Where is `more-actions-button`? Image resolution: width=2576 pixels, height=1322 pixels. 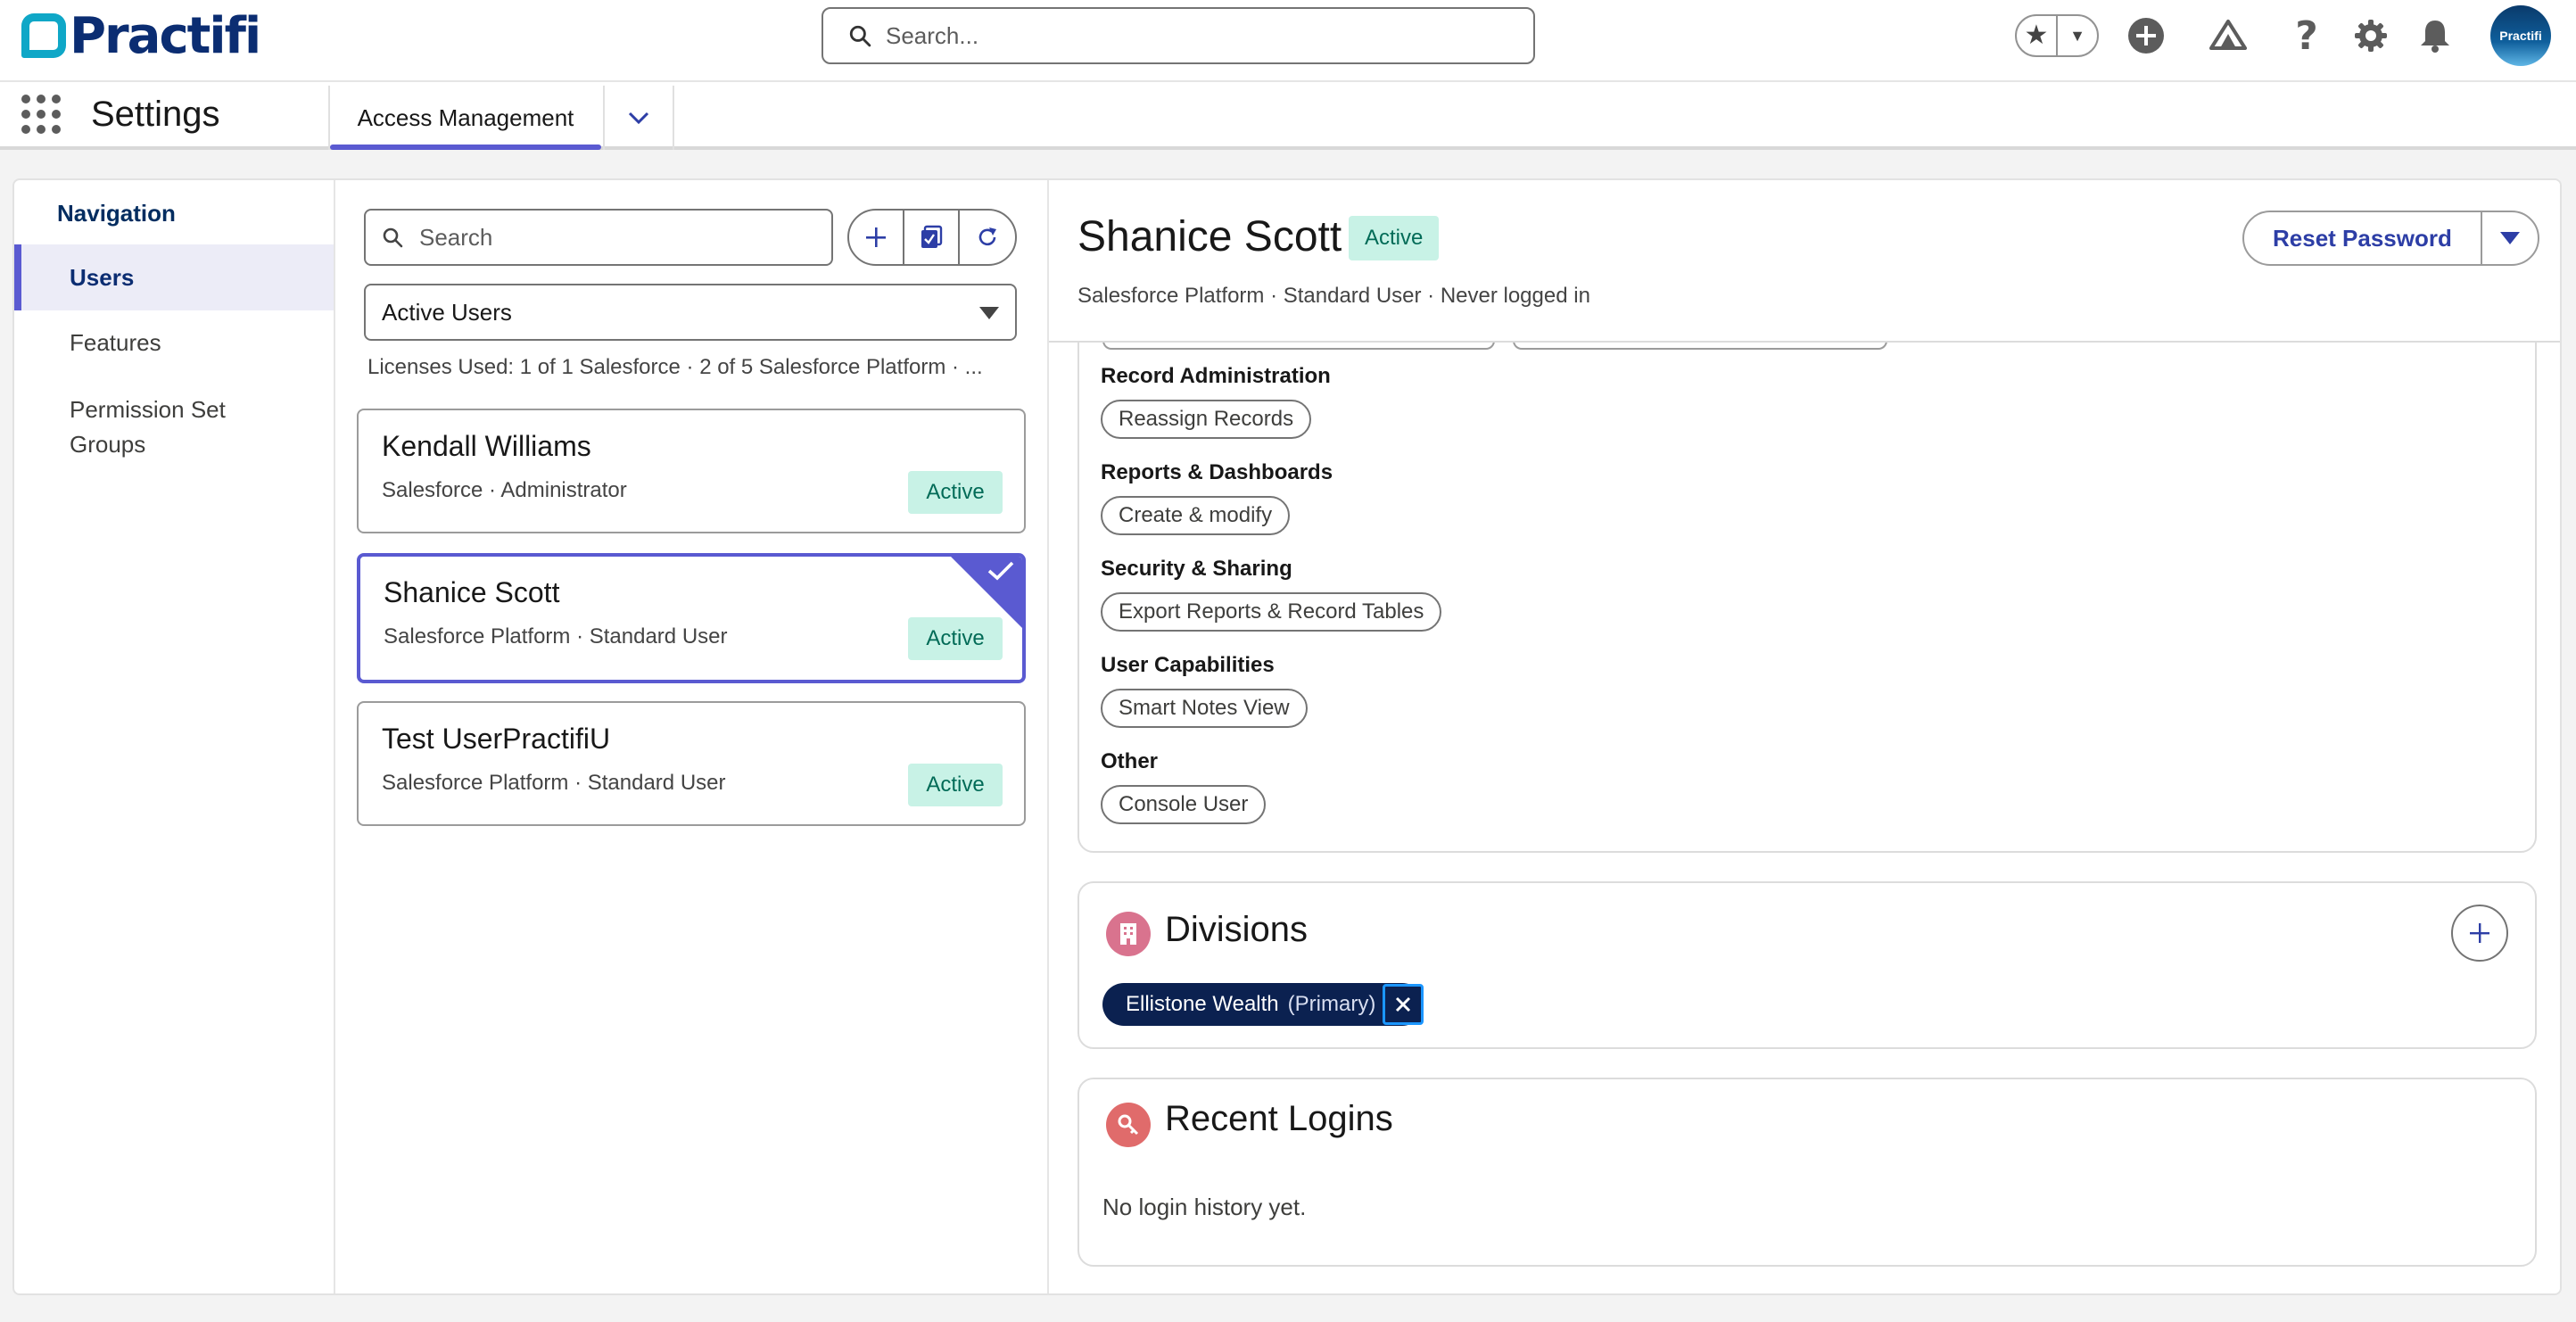 more-actions-button is located at coordinates (2510, 238).